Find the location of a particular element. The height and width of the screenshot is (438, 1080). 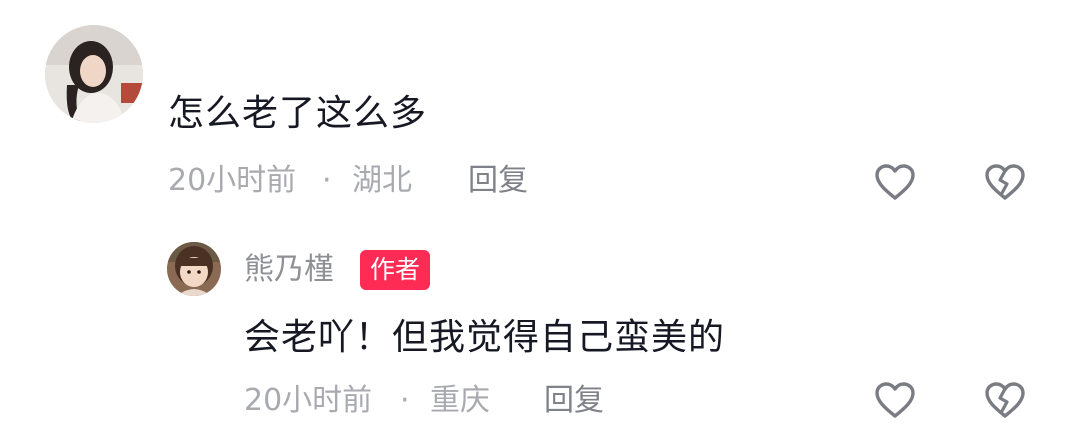

reply-username: 熊乃槿 is located at coordinates (289, 270).